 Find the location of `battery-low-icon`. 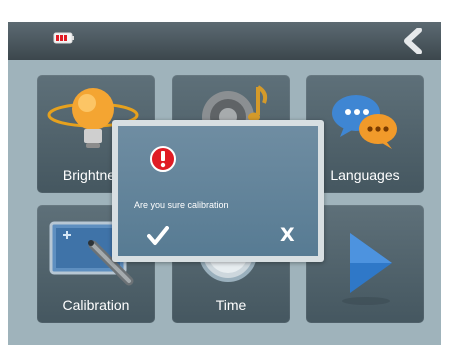

battery-low-icon is located at coordinates (63, 38).